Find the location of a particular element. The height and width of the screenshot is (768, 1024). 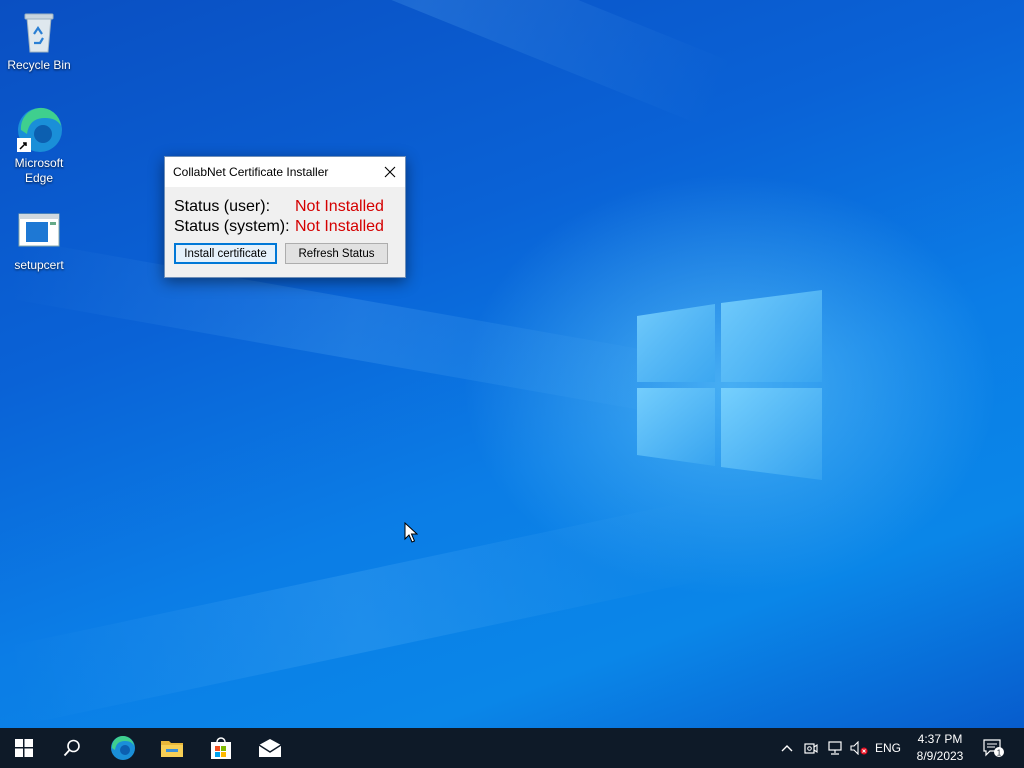

taskbar: ENG 4:37 PM 8/9/2023 1 is located at coordinates (512, 748).